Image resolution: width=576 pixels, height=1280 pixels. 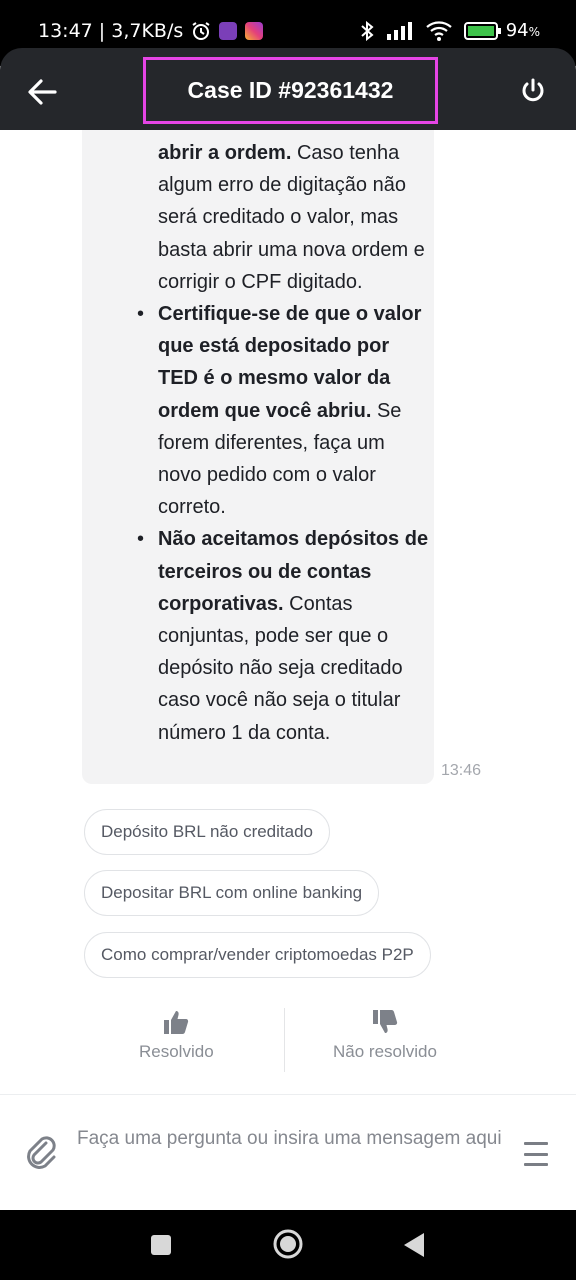 I want to click on chat-header: Case ID #92361432, so click(x=288, y=89).